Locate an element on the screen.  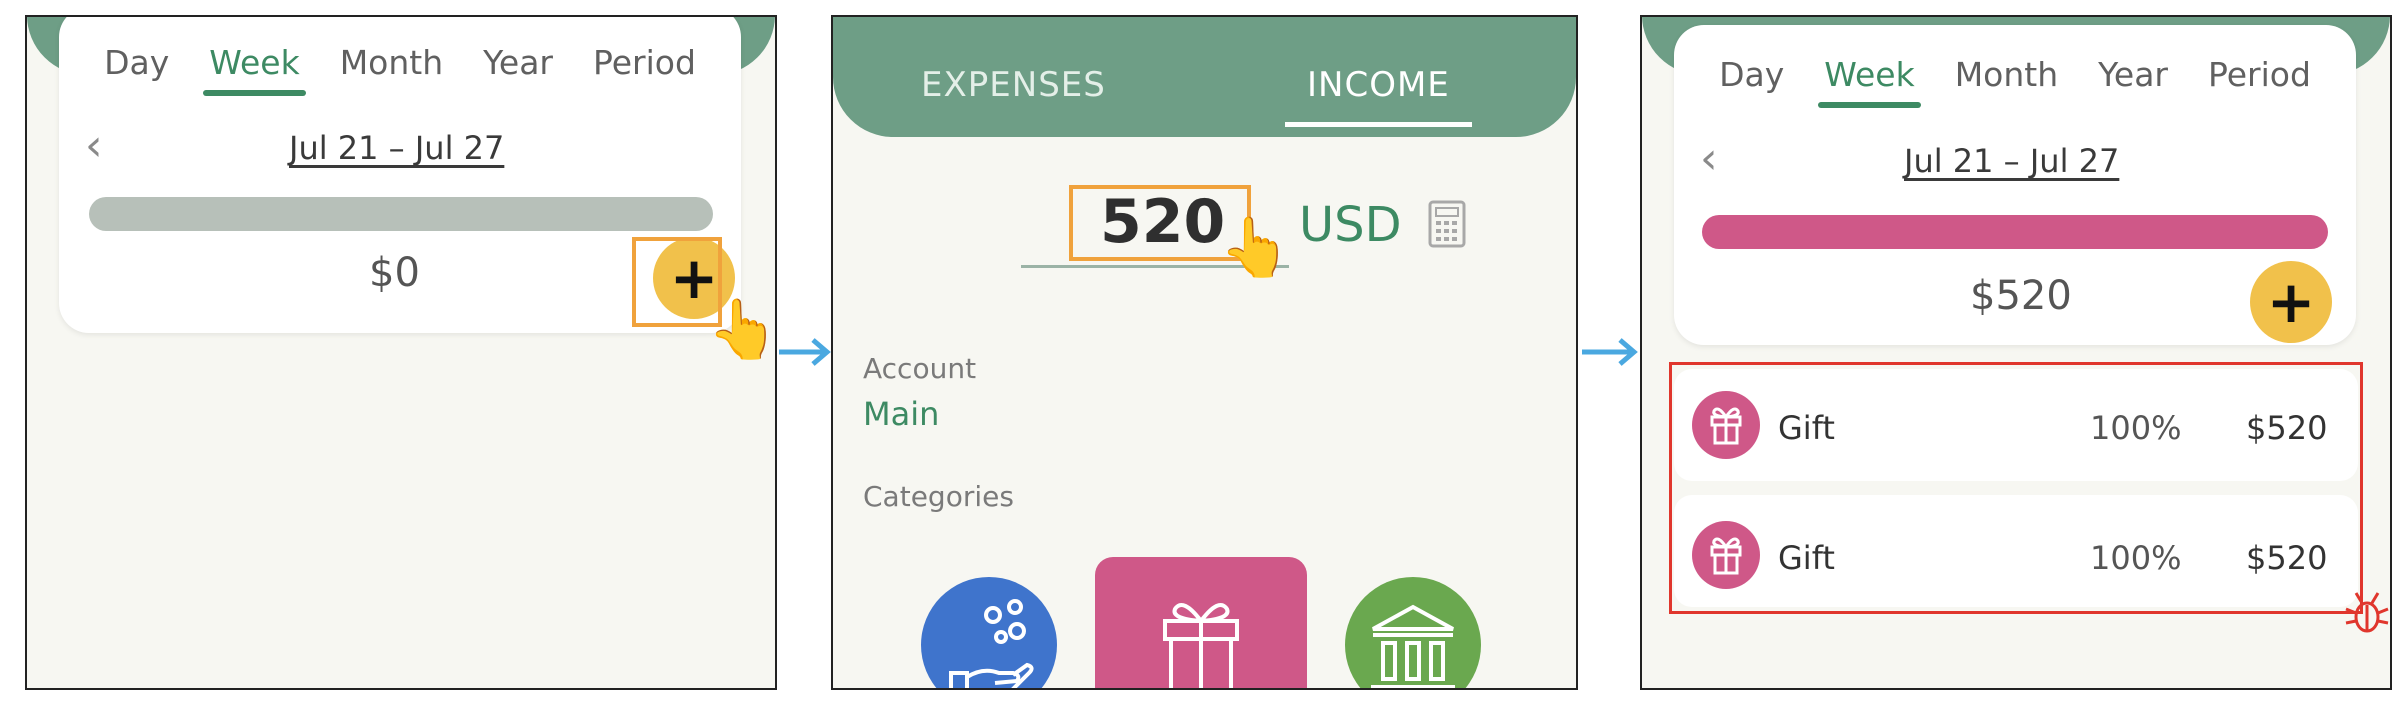
currency-selector: USD is located at coordinates (1350, 225).